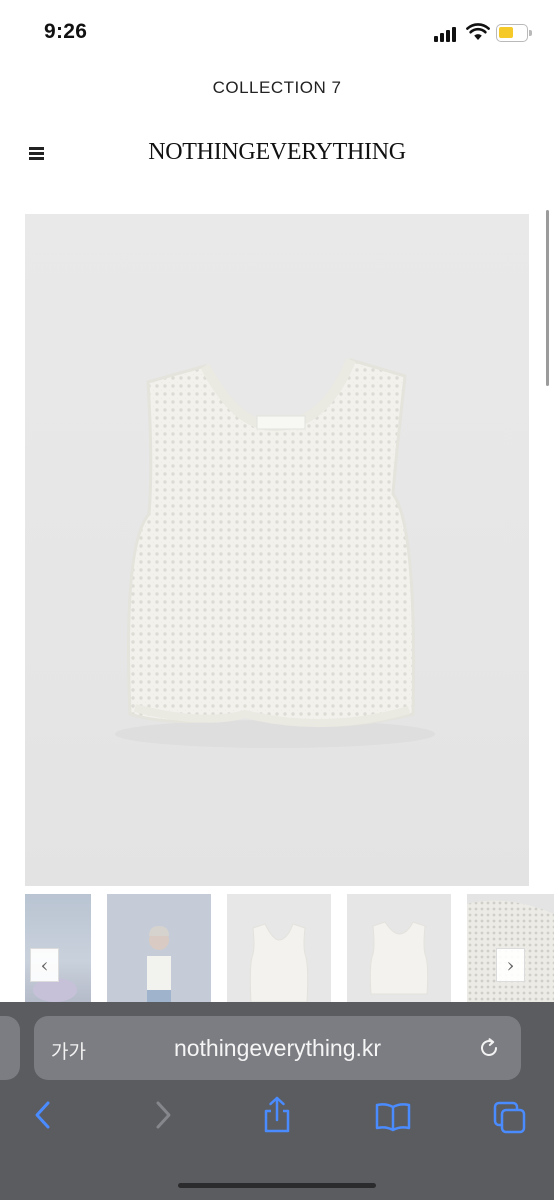 This screenshot has width=554, height=1200. I want to click on page-scroll-indicator, so click(547, 298).